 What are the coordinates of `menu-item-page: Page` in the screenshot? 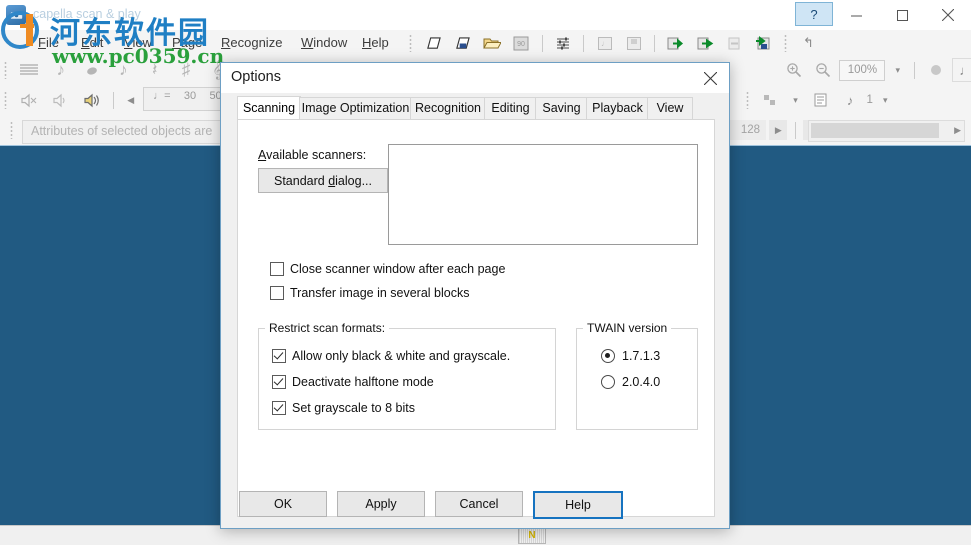 It's located at (187, 43).